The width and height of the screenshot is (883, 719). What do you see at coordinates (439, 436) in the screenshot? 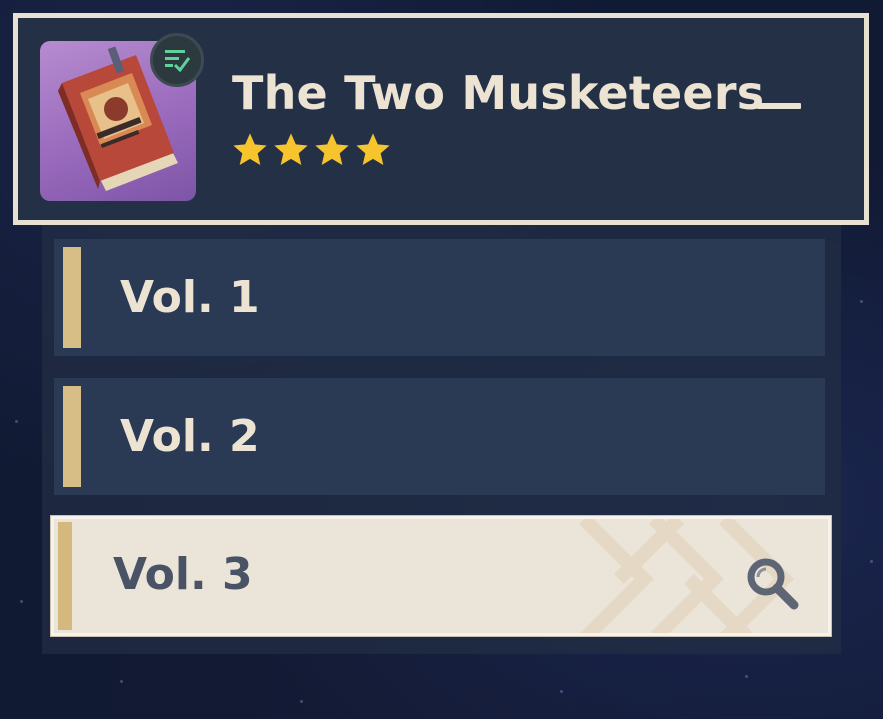
I see `volume-item-2: Vol. 2` at bounding box center [439, 436].